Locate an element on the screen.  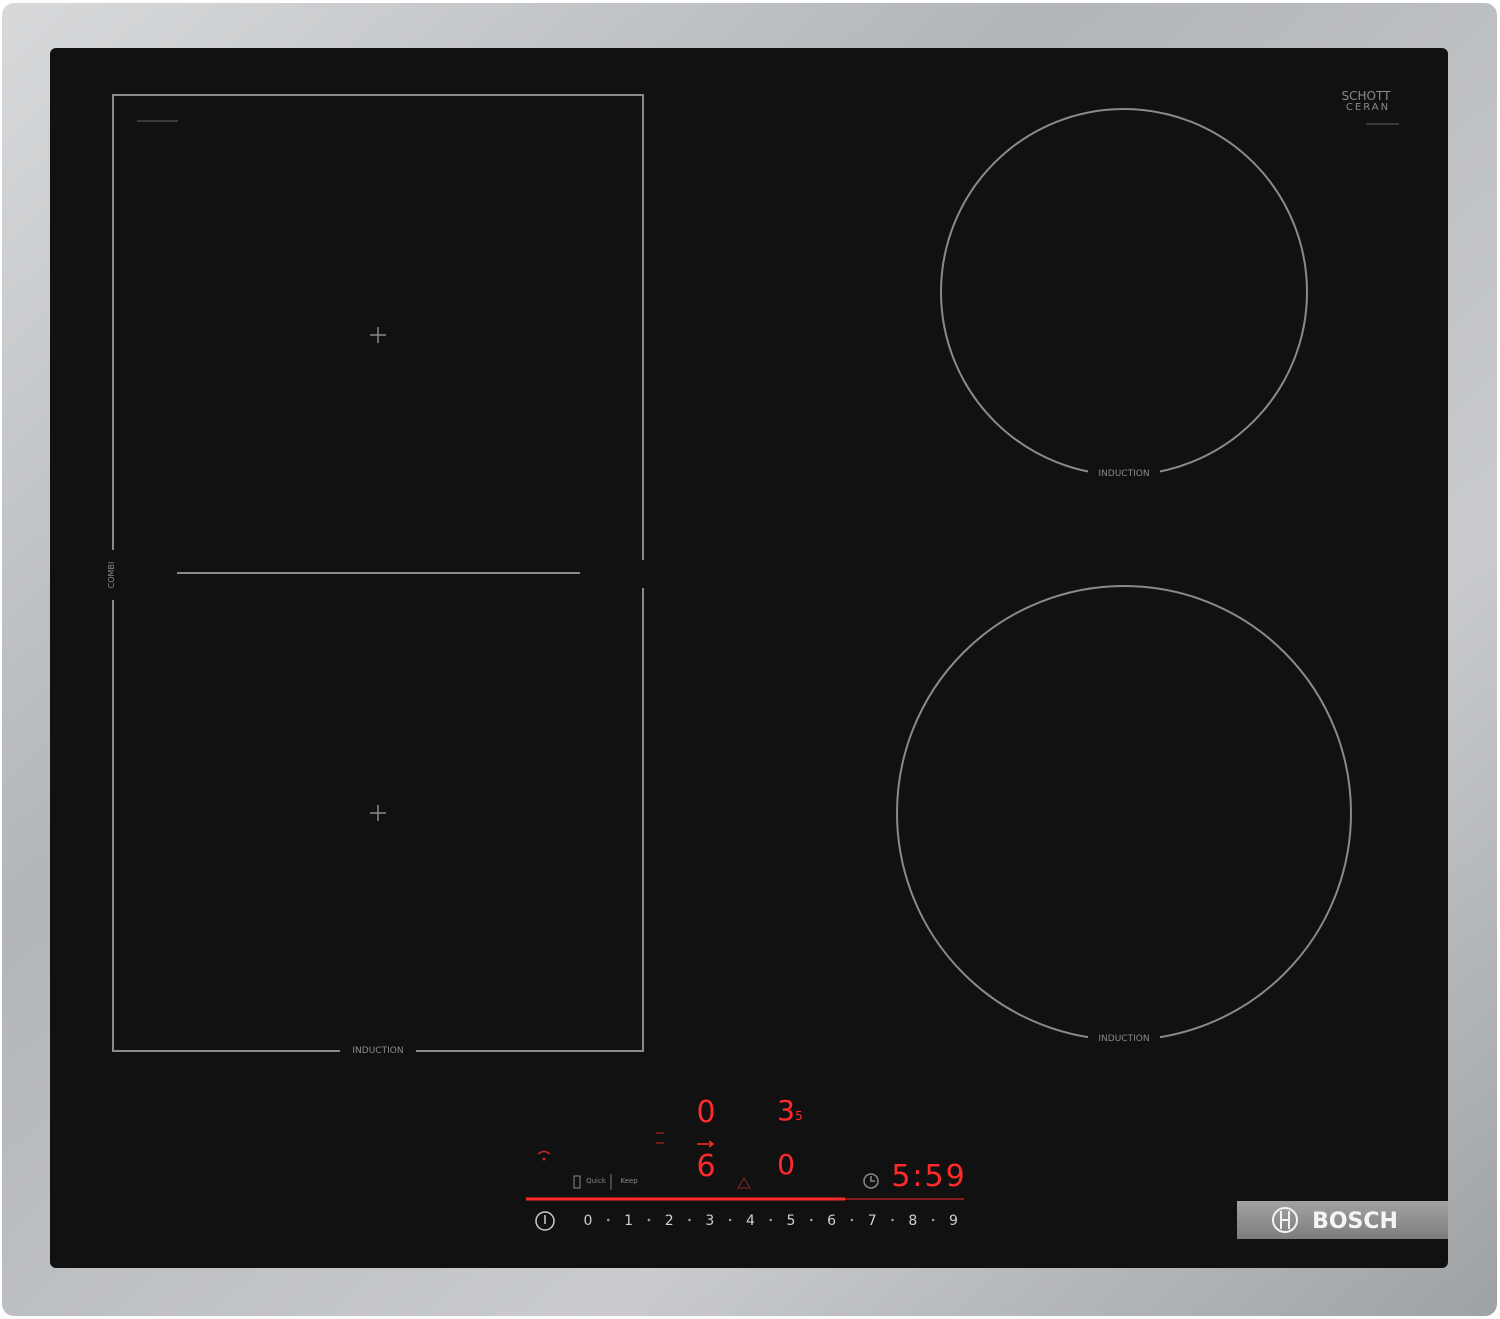
keep-warm-button: Keep is located at coordinates (629, 1181).